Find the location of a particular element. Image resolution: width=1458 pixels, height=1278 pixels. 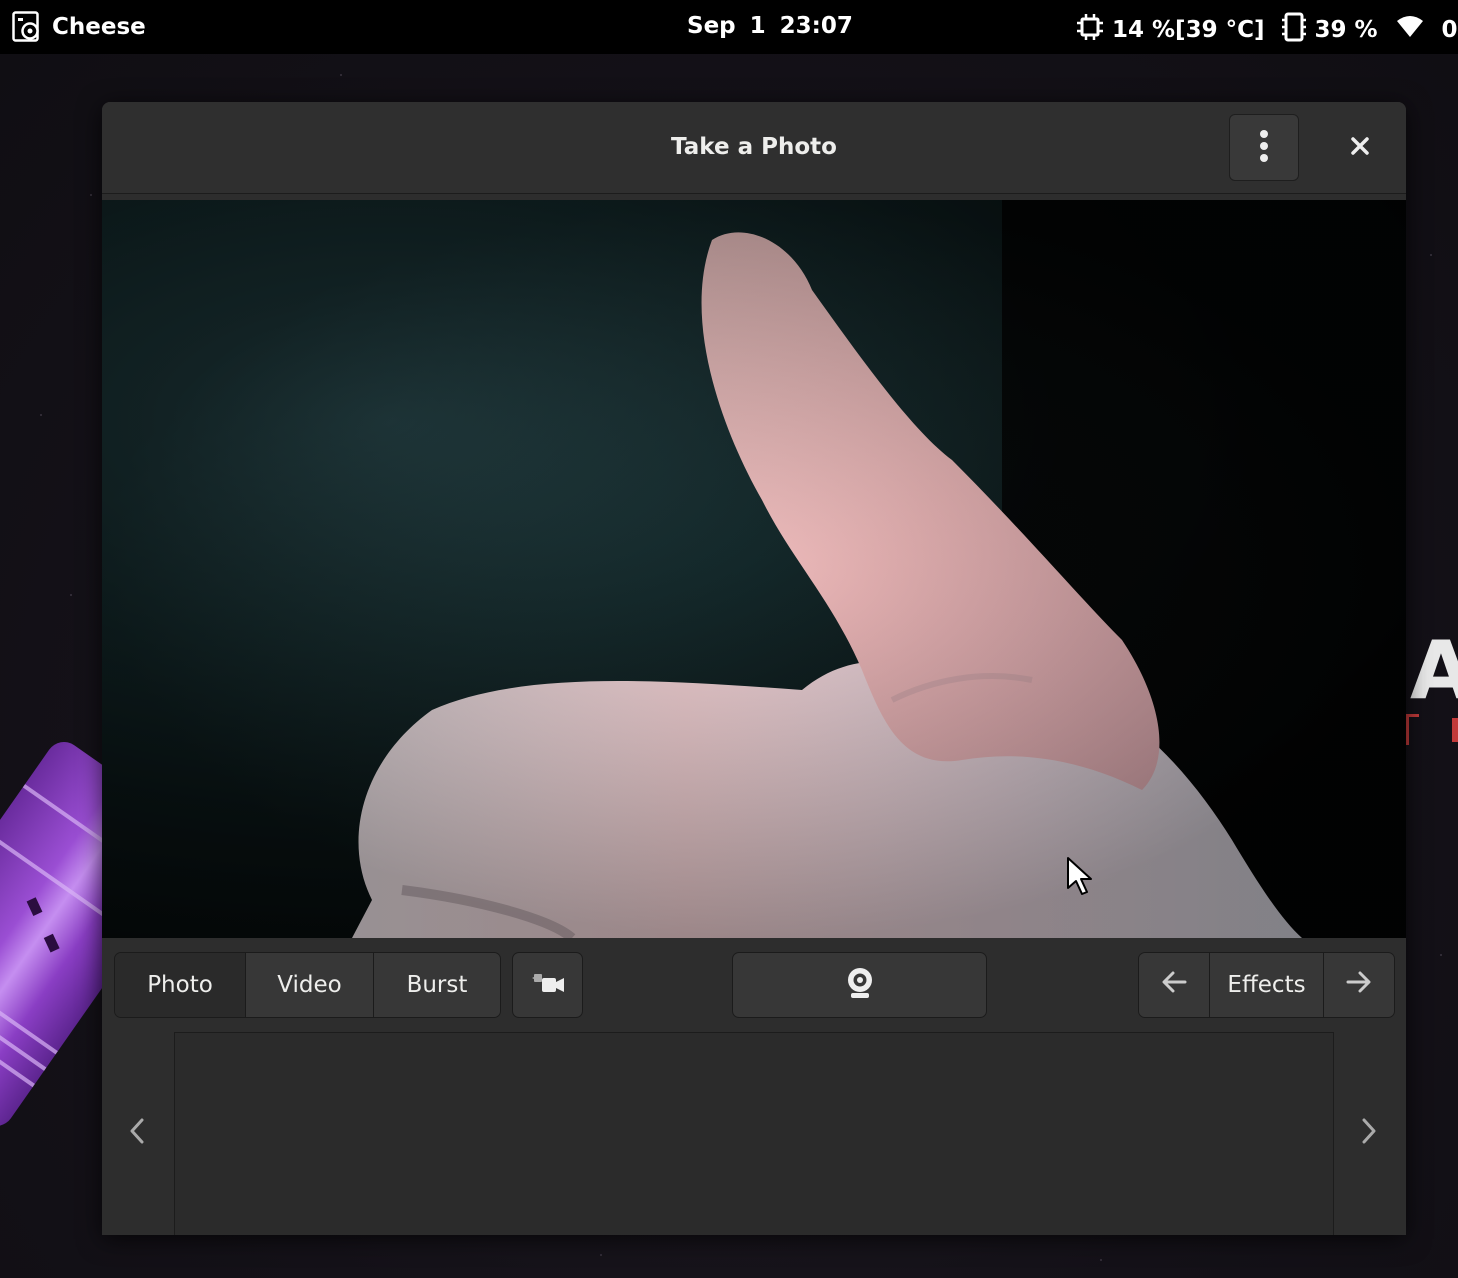

mouse-pointer-icon is located at coordinates (1080, 878).